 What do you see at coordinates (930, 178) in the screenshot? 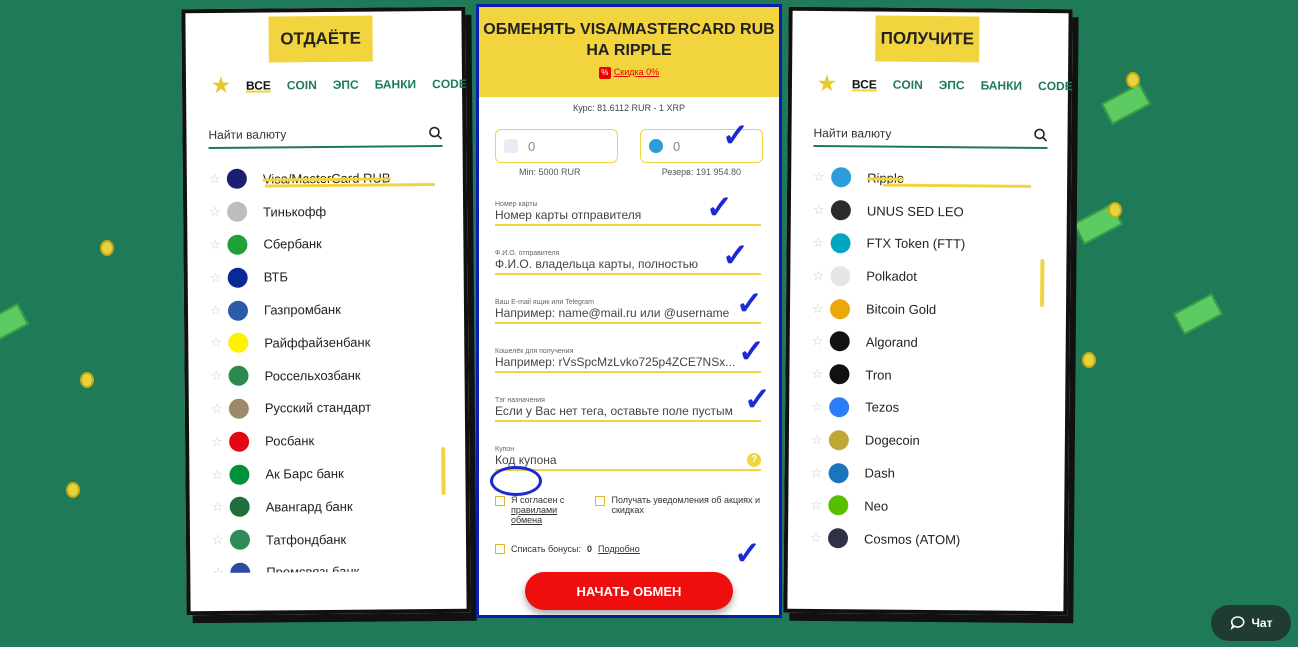
I see `currency-list-item: ☆ Ripple` at bounding box center [930, 178].